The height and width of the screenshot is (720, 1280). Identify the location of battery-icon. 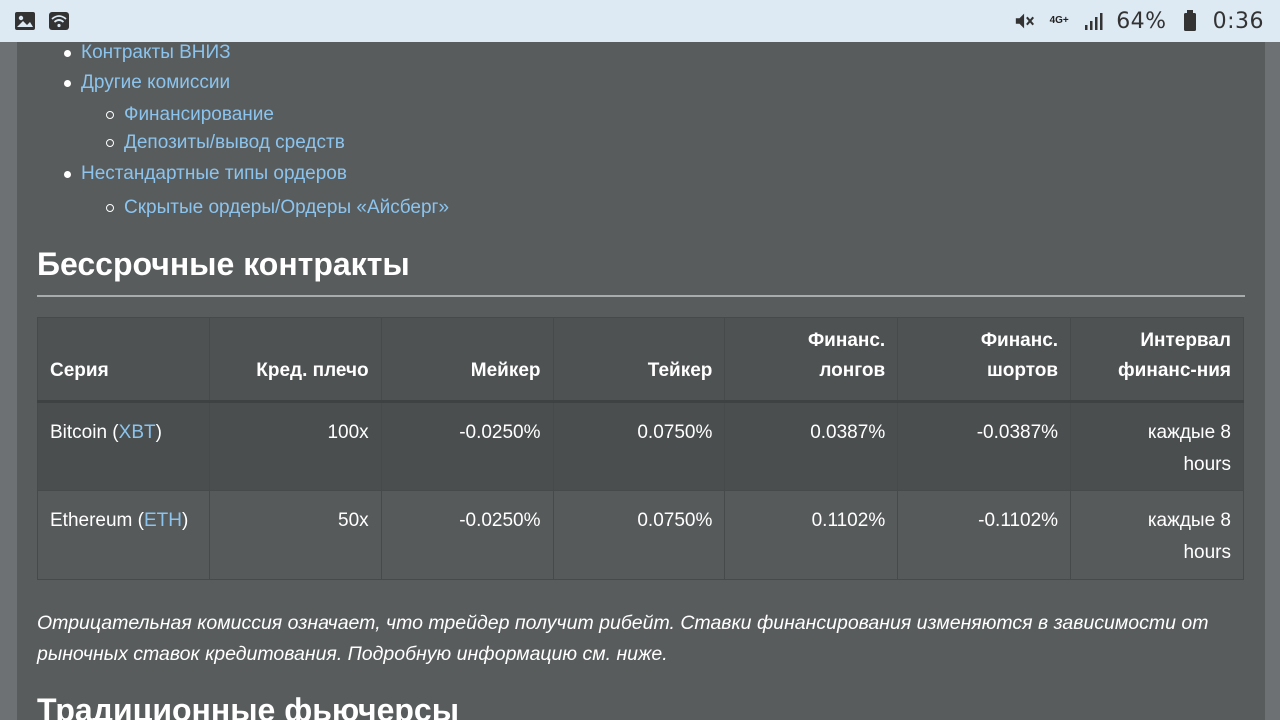
(1190, 21).